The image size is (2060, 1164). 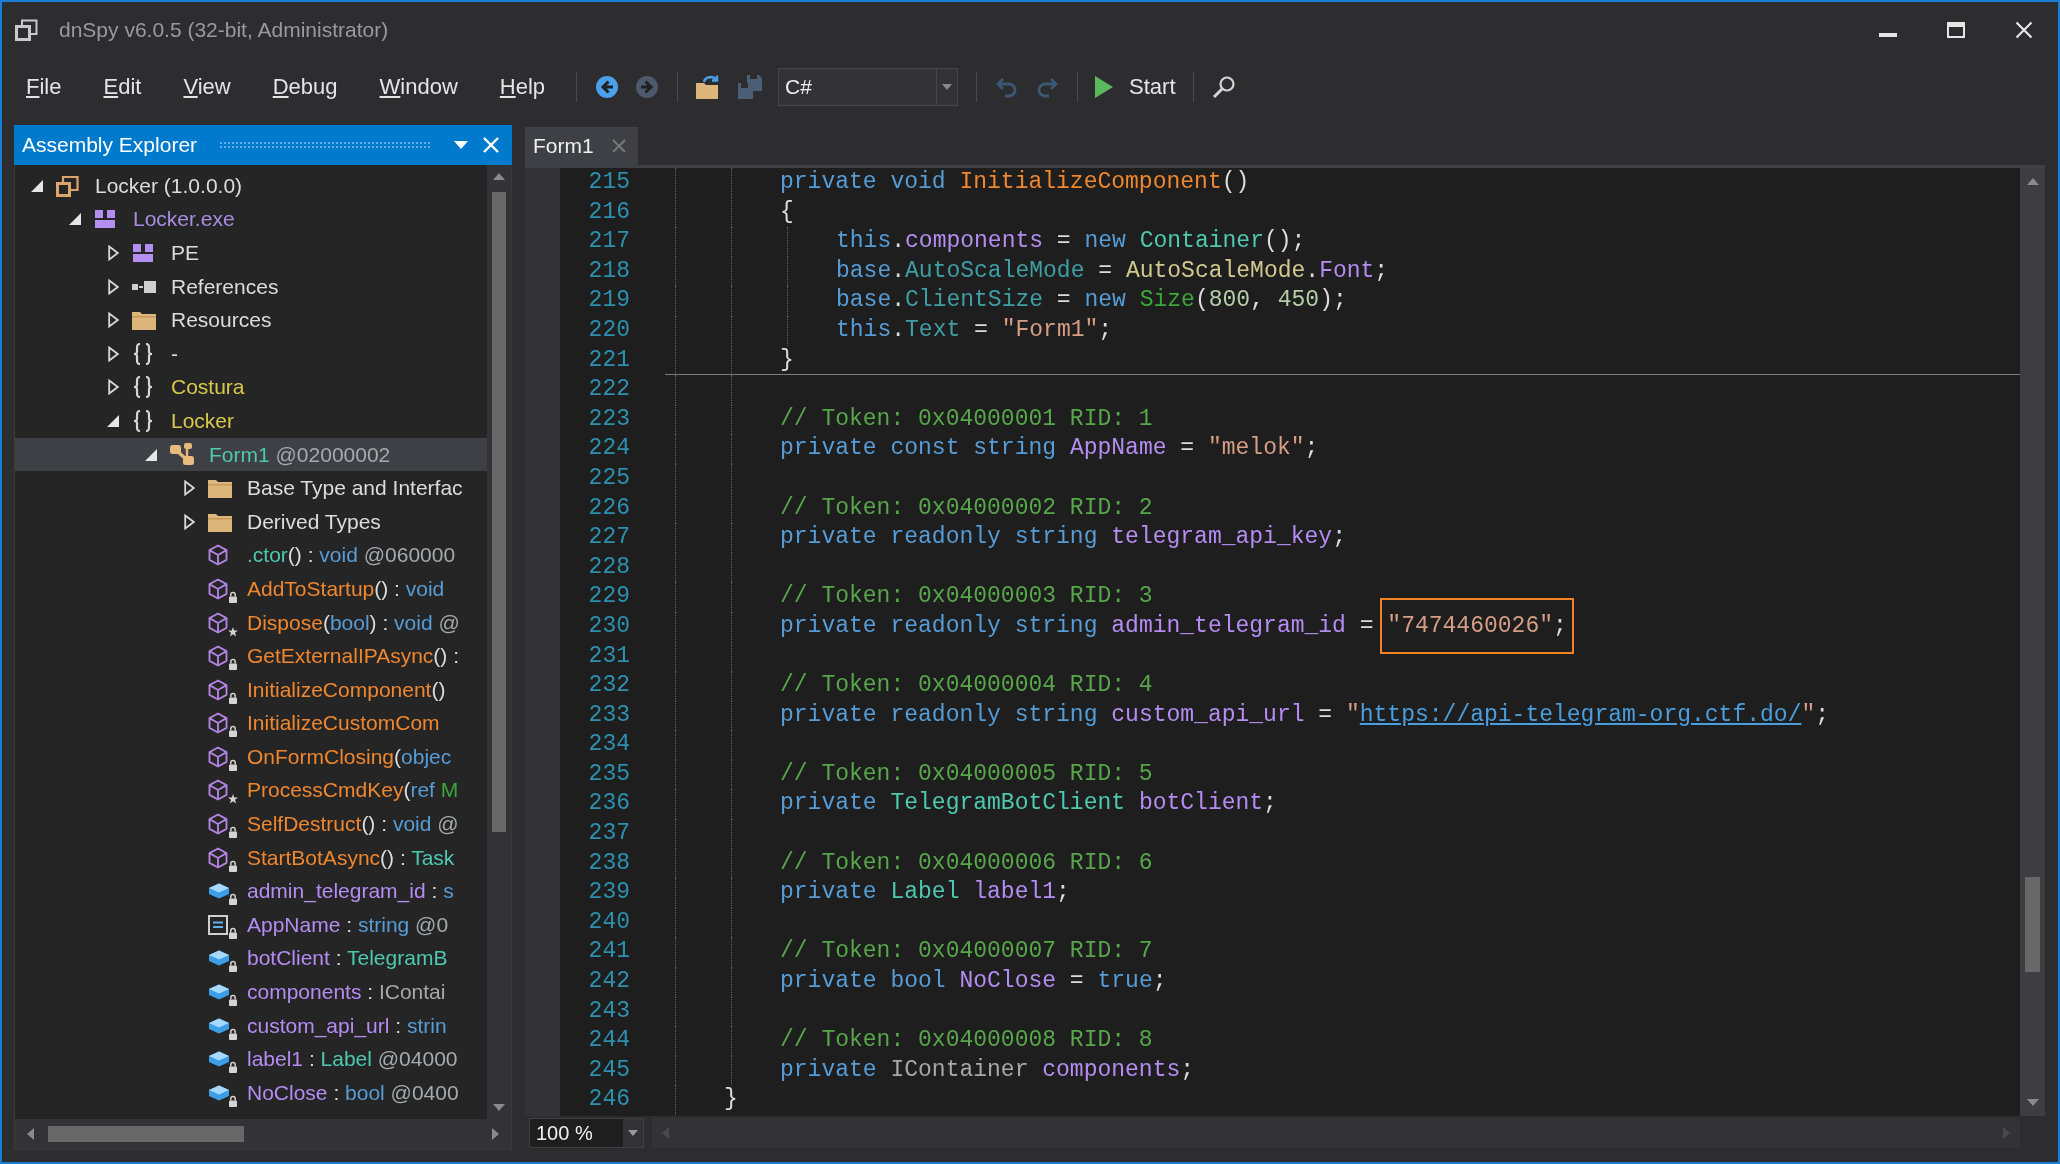 I want to click on zoom-combo: 100 %, so click(x=586, y=1133).